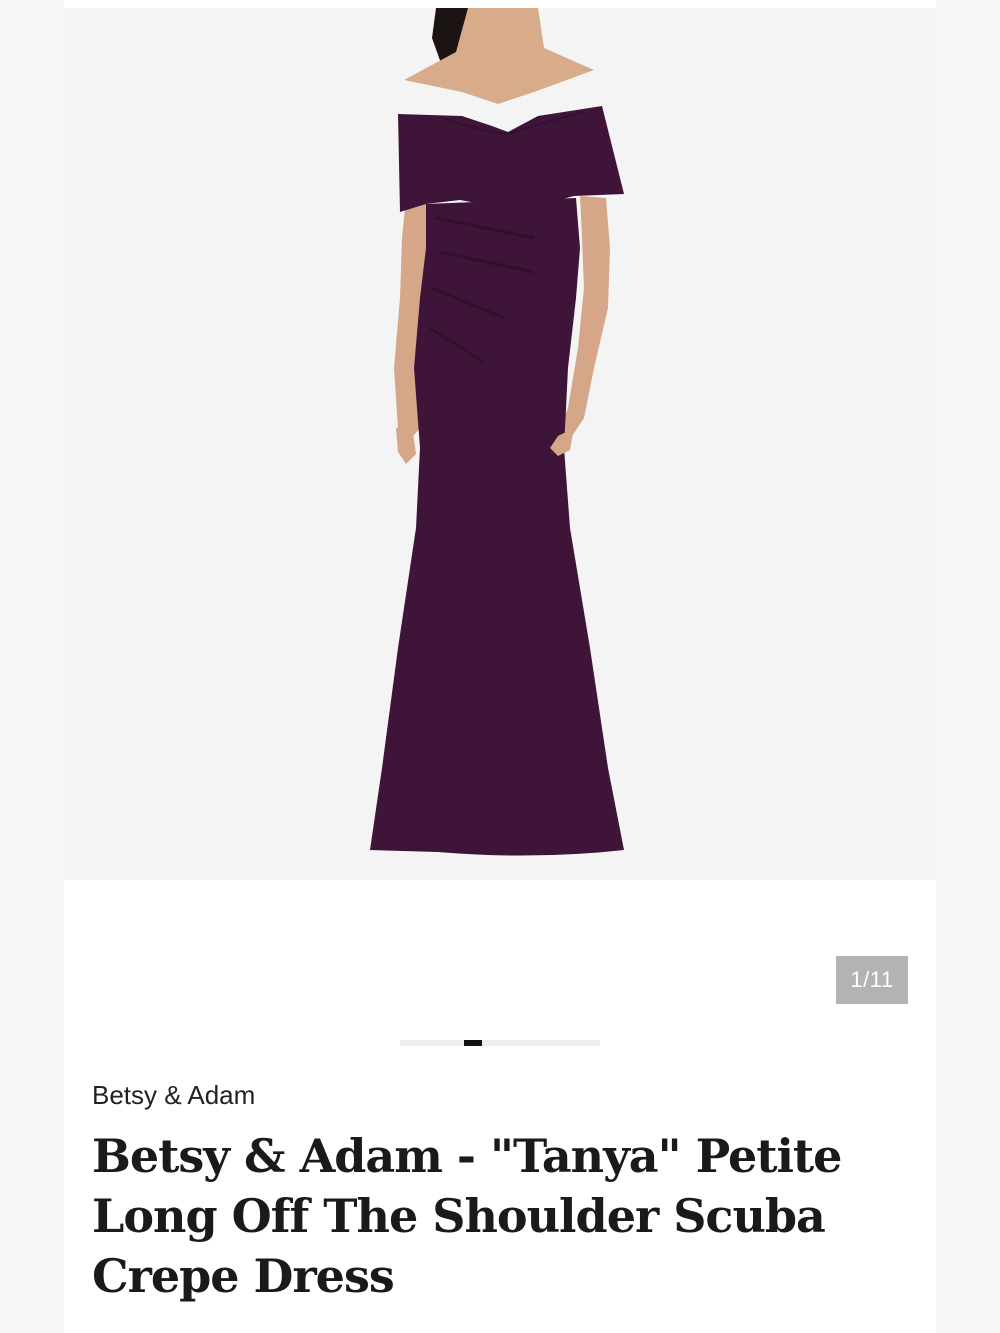 Image resolution: width=1000 pixels, height=1333 pixels. Describe the element at coordinates (500, 1043) in the screenshot. I see `carousel-progress-bar` at that location.